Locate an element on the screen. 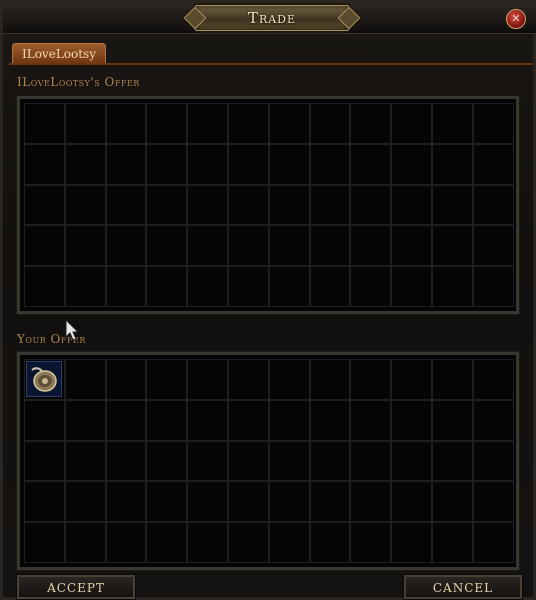  amulet-item is located at coordinates (44, 379).